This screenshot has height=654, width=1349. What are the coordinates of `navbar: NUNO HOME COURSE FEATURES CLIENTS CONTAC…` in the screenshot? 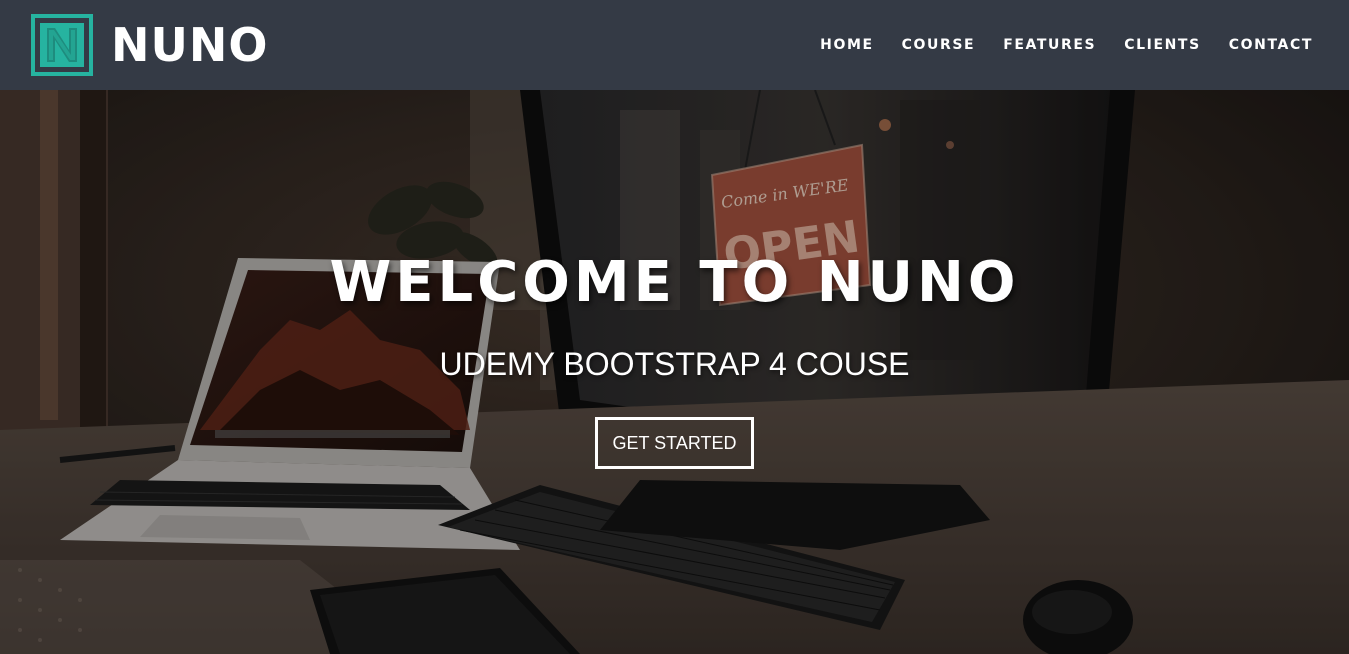 It's located at (674, 45).